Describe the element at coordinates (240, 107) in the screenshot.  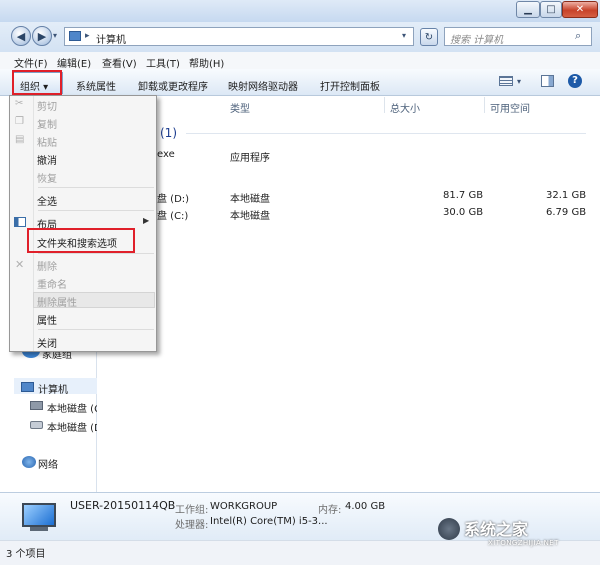
I see `column-header-type: 类型` at that location.